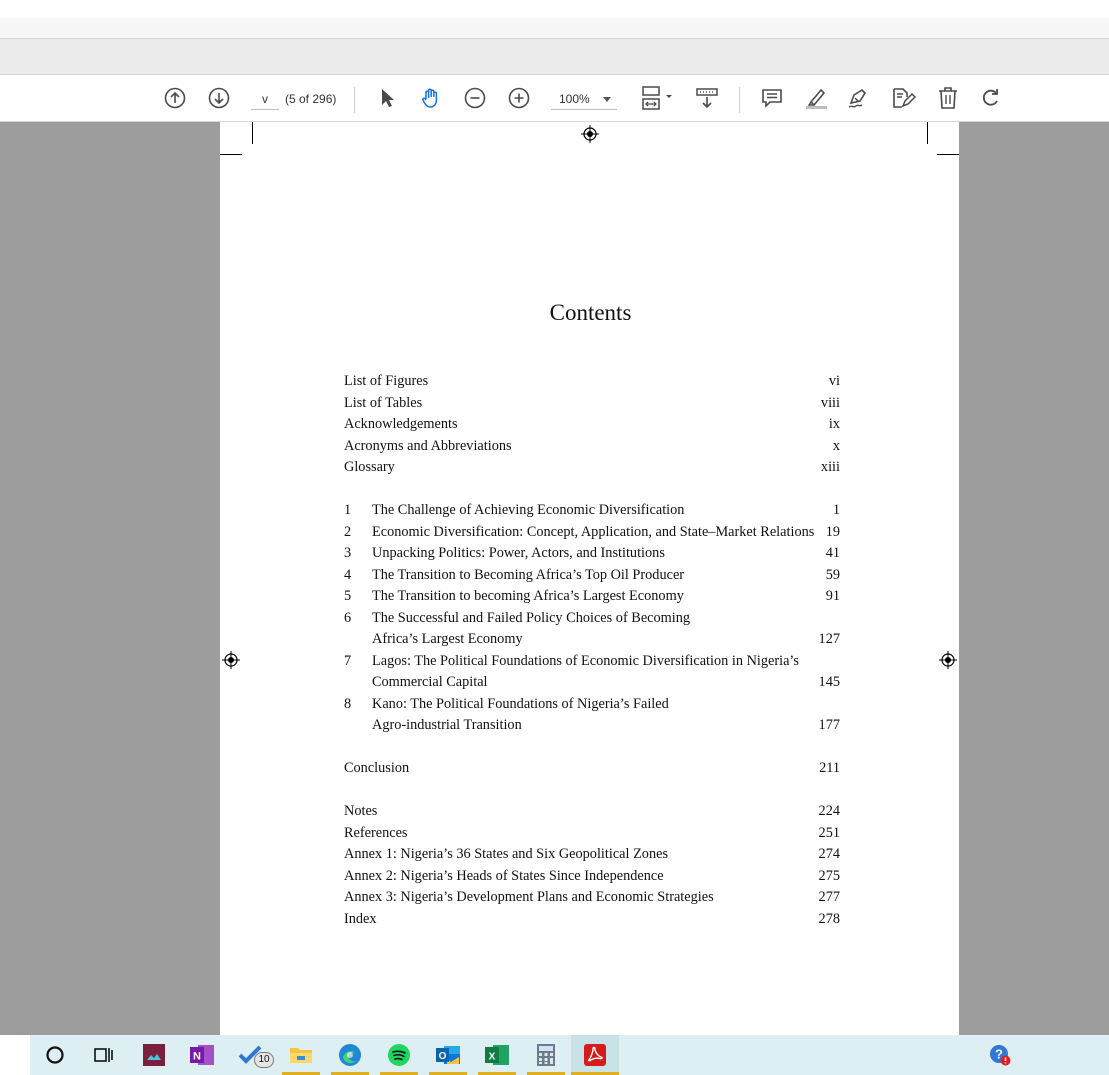 Image resolution: width=1109 pixels, height=1075 pixels. What do you see at coordinates (829, 725) in the screenshot?
I see `toc-entry-page: 177` at bounding box center [829, 725].